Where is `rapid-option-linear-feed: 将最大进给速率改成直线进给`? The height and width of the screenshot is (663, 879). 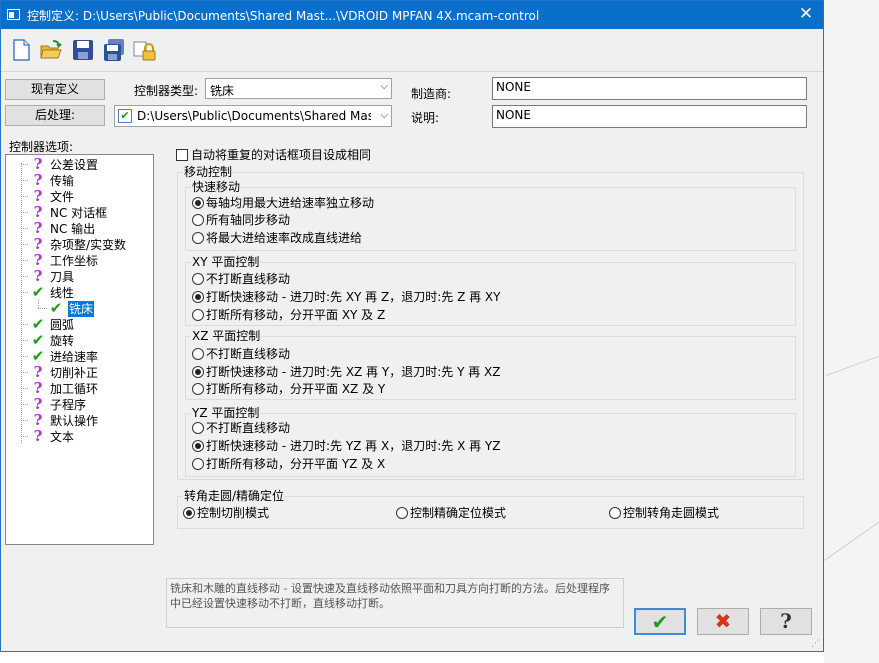 rapid-option-linear-feed: 将最大进给速率改成直线进给 is located at coordinates (277, 238).